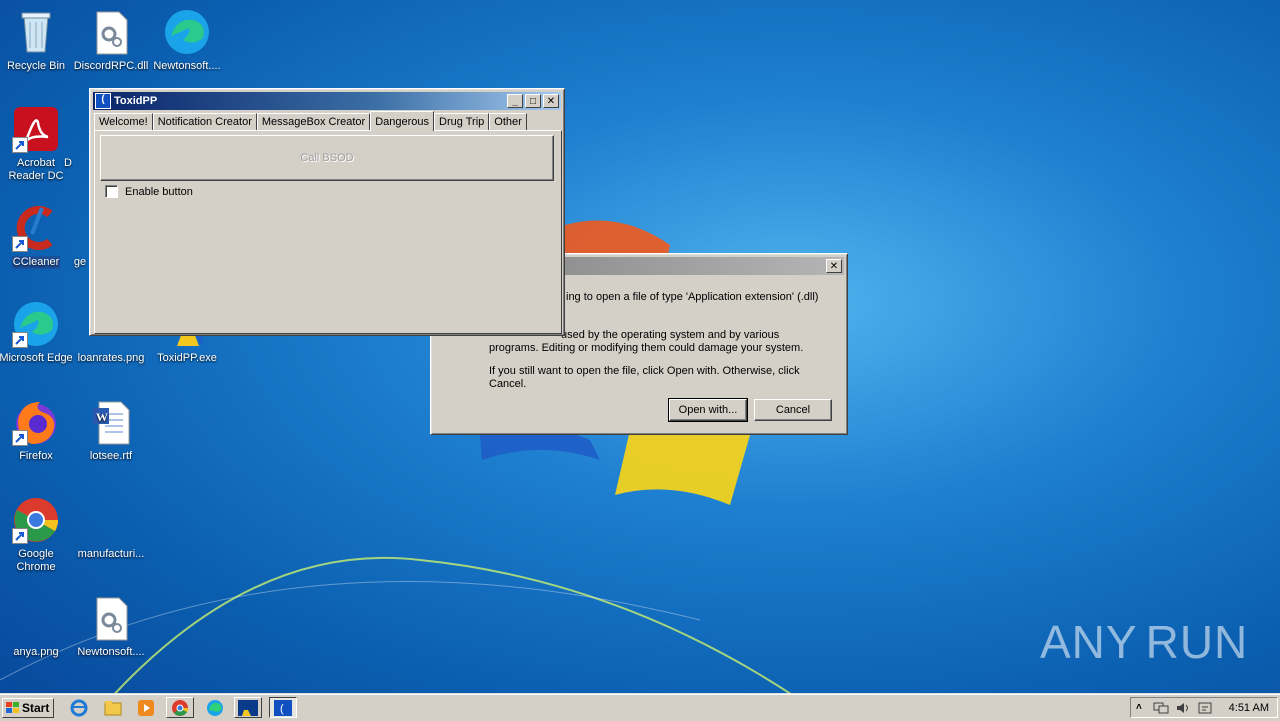 The image size is (1280, 721). I want to click on svg-text: W, so click(102, 417).